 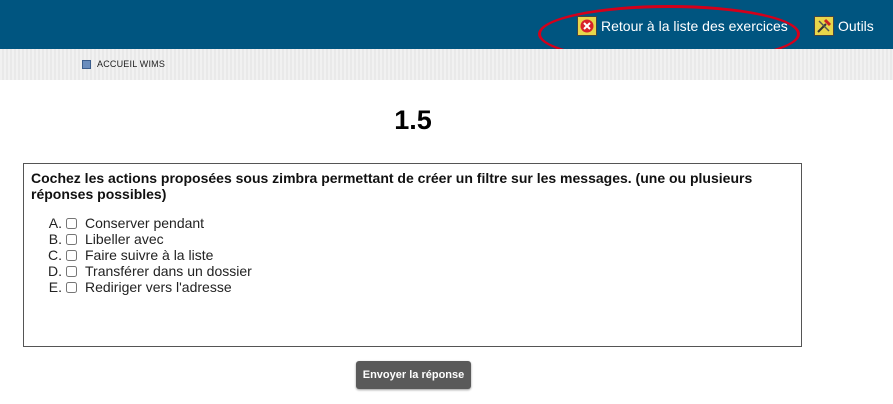 I want to click on choice-c: C. Faire suivre à la liste, so click(x=412, y=255).